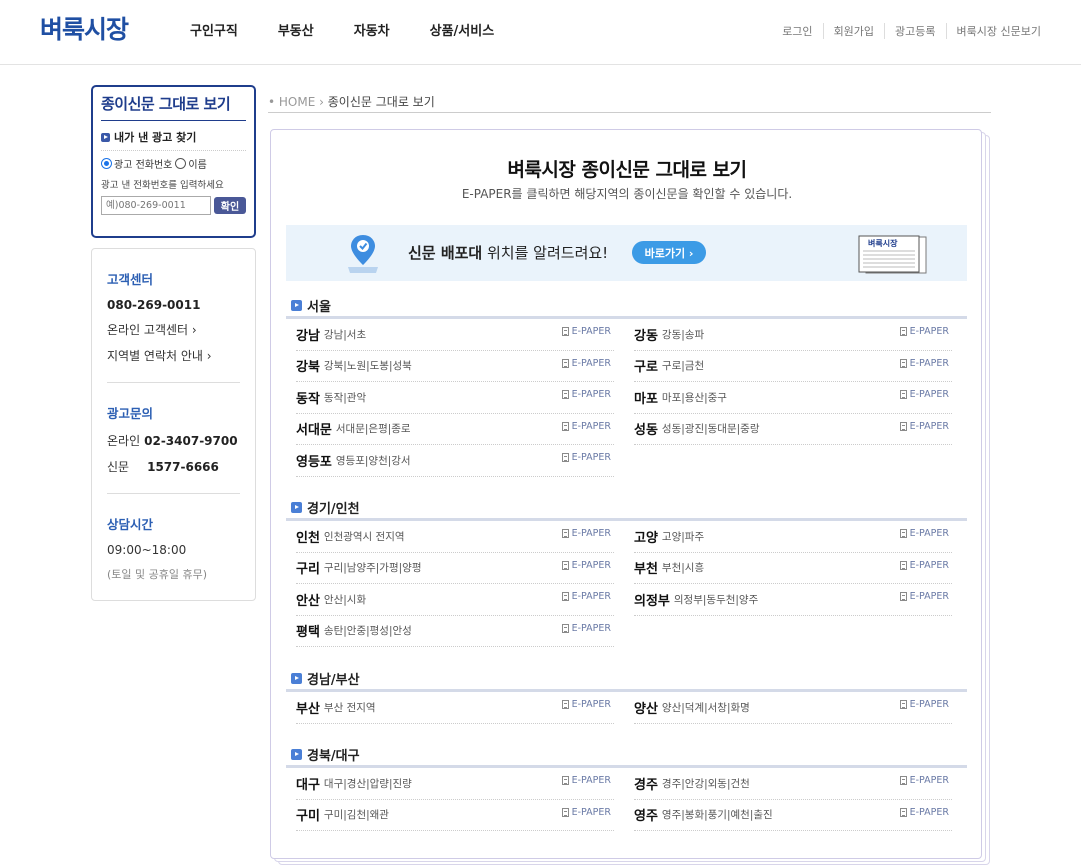 The image size is (1081, 865). I want to click on main-nav: 구인구직 부동산 자동차 상품/서비스, so click(362, 29).